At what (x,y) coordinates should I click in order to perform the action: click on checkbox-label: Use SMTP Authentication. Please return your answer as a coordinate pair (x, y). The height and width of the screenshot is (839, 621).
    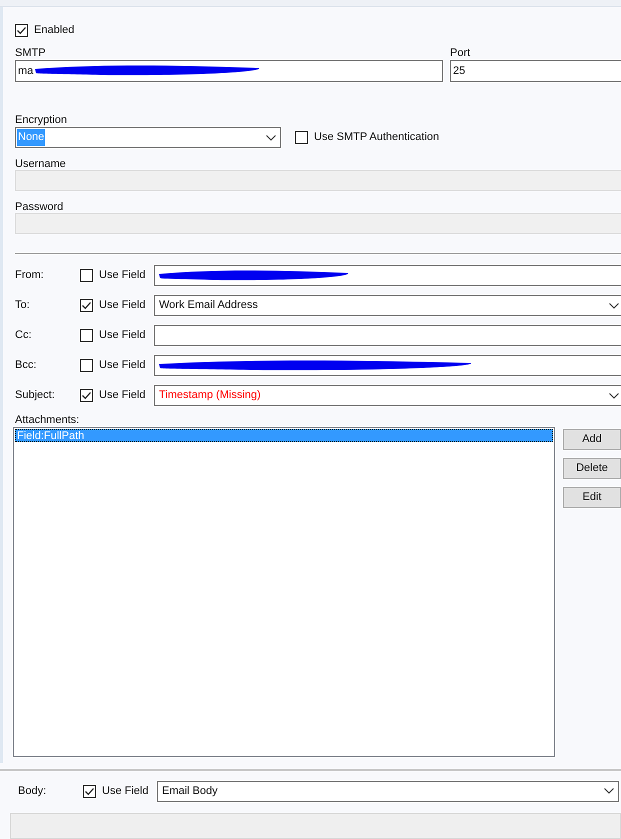
    Looking at the image, I should click on (377, 138).